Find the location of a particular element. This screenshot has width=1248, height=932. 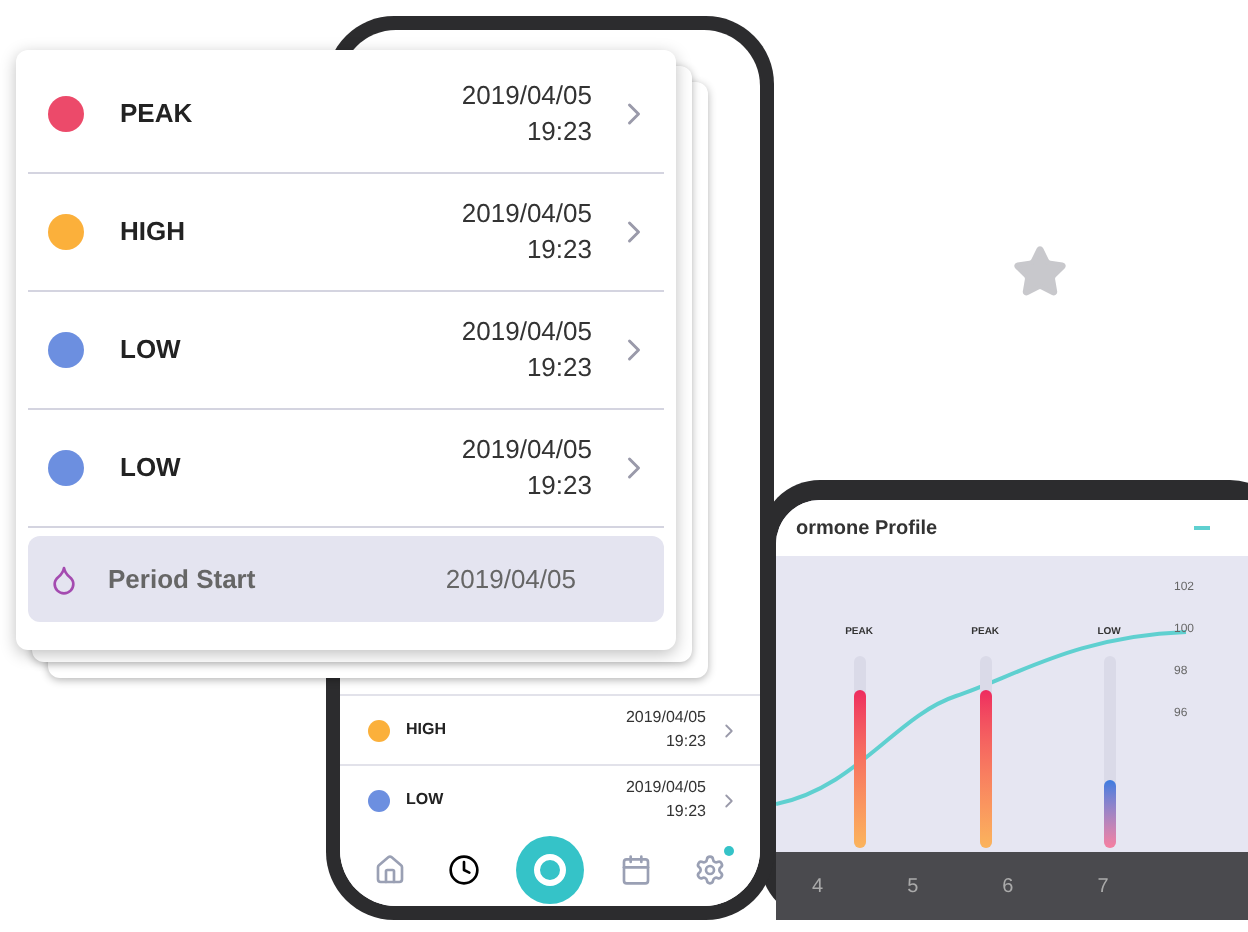

reading-row: PEAK 2019/04/05 19:23 is located at coordinates (346, 115).